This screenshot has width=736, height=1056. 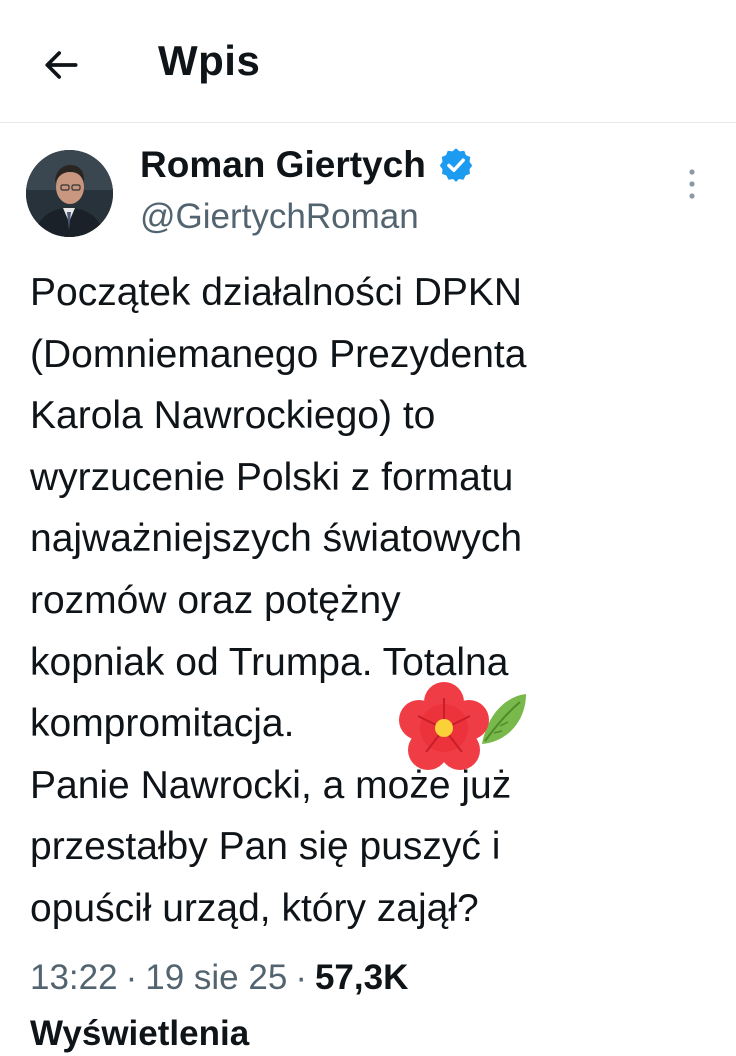 I want to click on tweet-meta: 13:22 · 19 sie 25 · 57,3K, so click(x=219, y=978).